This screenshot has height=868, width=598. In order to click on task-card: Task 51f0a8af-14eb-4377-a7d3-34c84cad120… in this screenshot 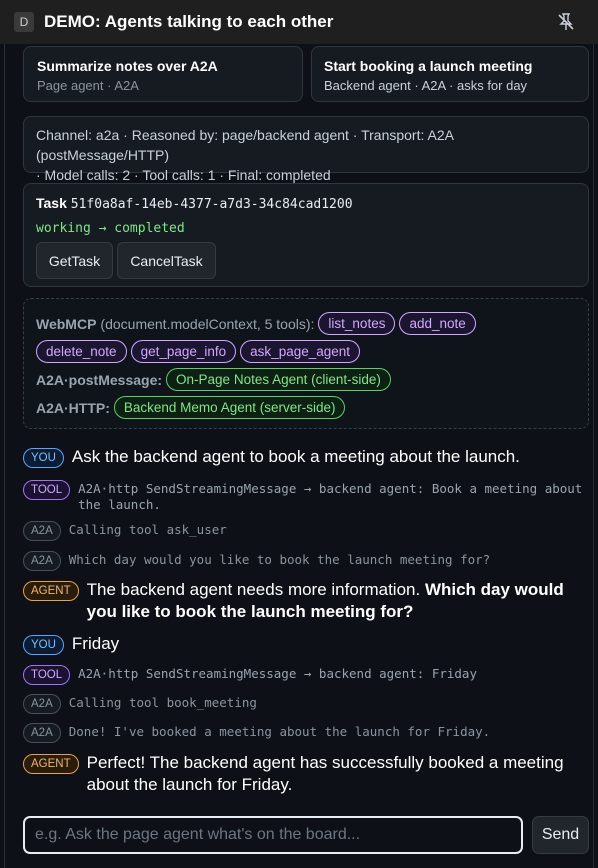, I will do `click(306, 235)`.